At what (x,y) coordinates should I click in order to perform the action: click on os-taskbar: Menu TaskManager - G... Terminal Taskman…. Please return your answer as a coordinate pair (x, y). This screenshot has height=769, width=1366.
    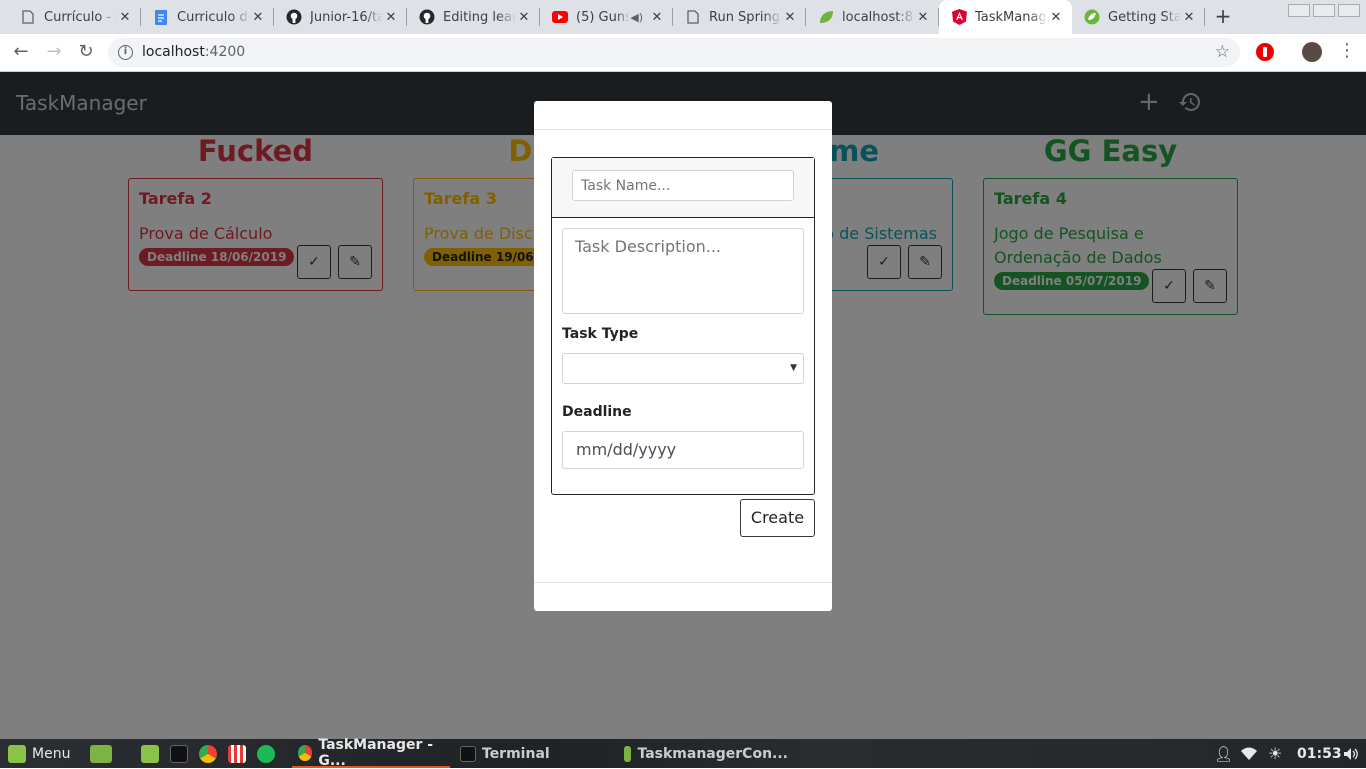
    Looking at the image, I should click on (683, 753).